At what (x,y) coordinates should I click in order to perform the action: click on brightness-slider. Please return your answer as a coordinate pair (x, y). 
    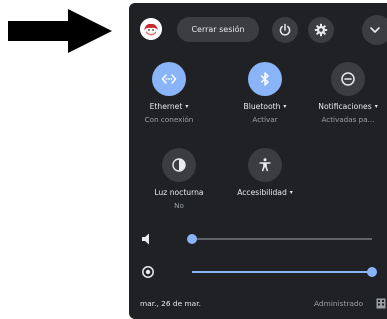
    Looking at the image, I should click on (284, 272).